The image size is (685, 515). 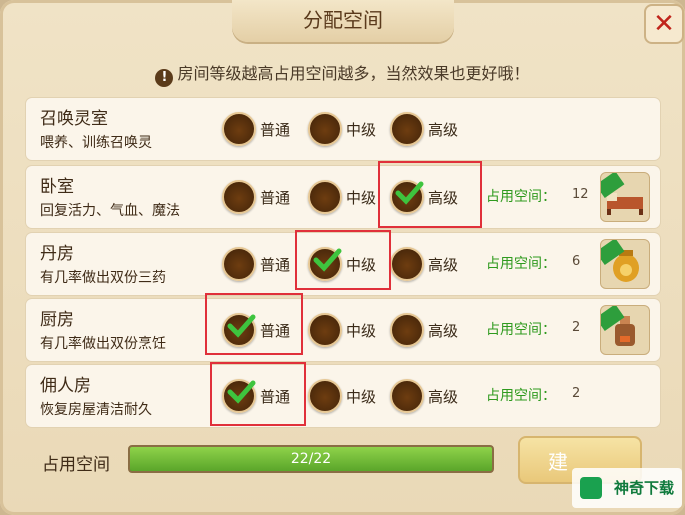 I want to click on room-desc: 回复活力、气血、魔法, so click(x=110, y=211).